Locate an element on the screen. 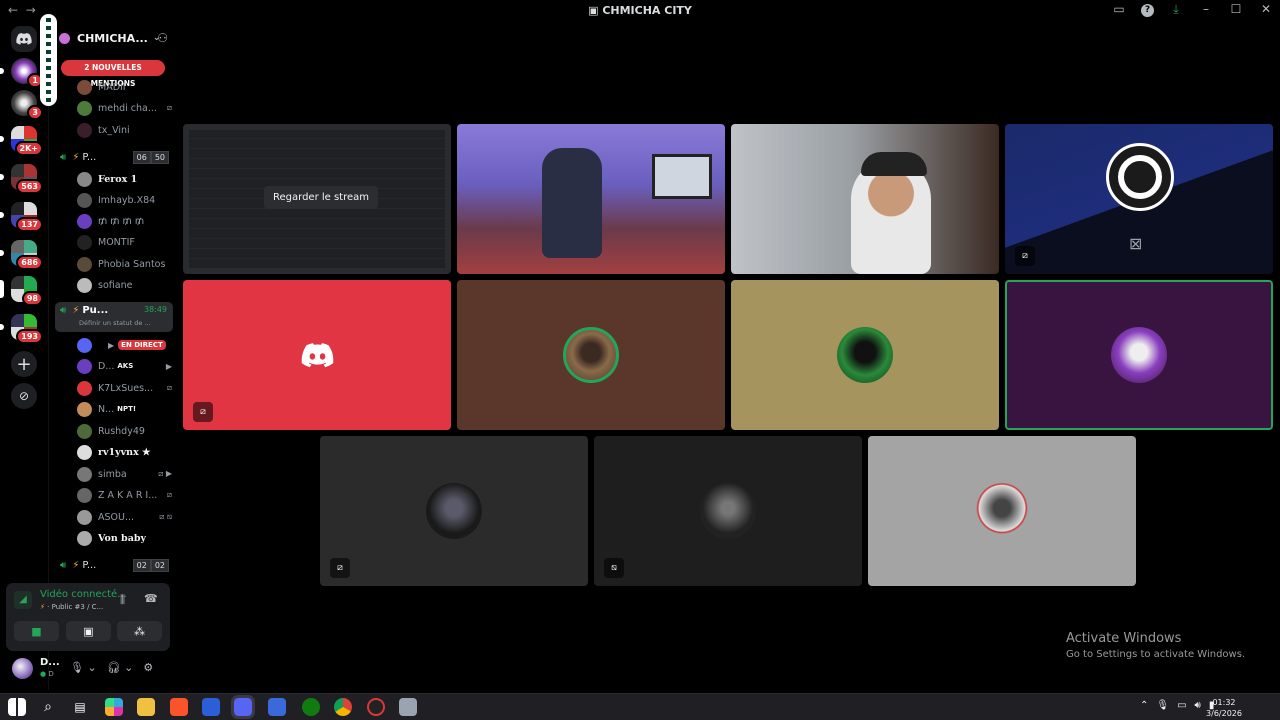 Image resolution: width=1280 pixels, height=720 pixels. new-mentions-banner: 2 NOUVELLES MENTIONS is located at coordinates (113, 74).